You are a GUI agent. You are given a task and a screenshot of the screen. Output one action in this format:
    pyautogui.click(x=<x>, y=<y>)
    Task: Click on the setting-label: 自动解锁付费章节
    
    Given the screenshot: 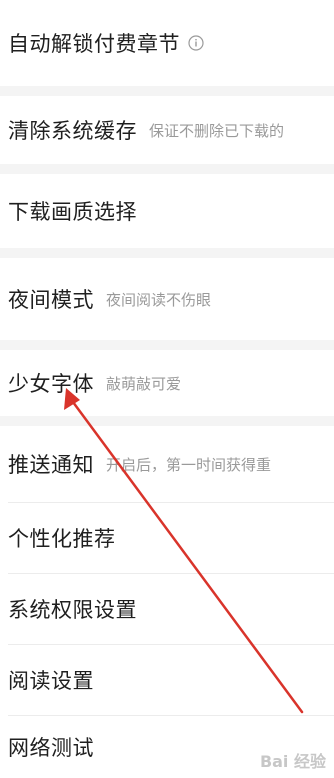 What is the action you would take?
    pyautogui.click(x=94, y=44)
    